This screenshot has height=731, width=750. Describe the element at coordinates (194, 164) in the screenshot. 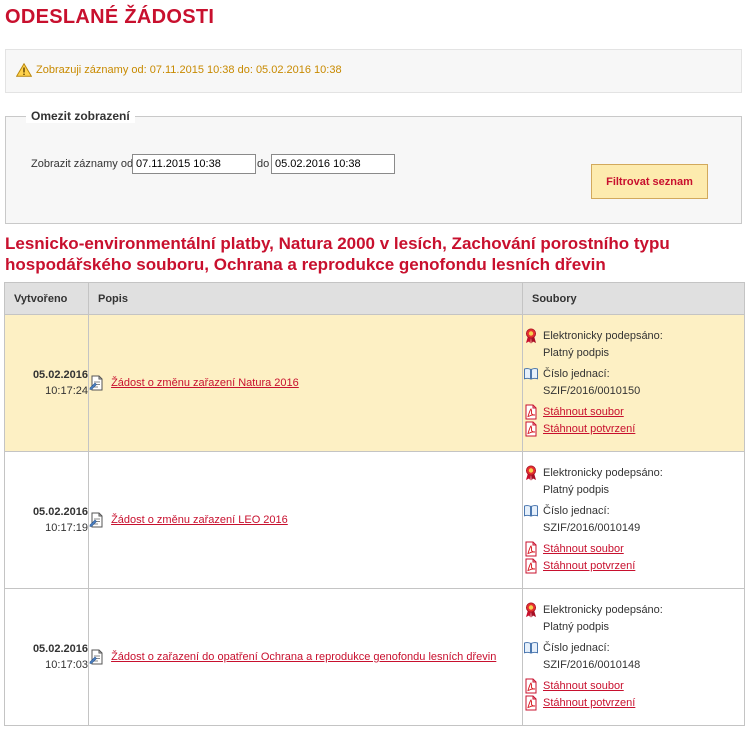

I see `date-from-input` at that location.